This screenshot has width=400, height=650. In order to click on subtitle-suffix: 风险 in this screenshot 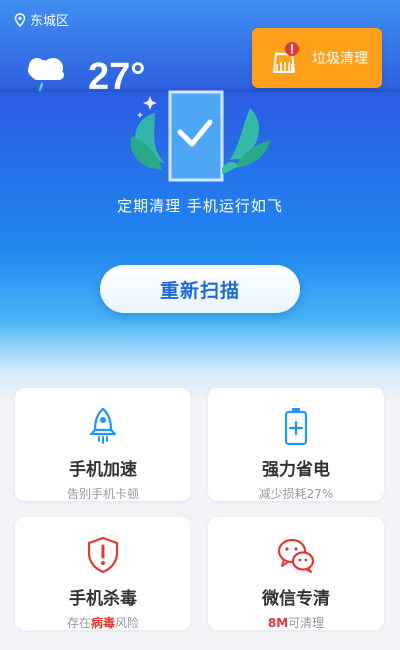, I will do `click(127, 623)`.